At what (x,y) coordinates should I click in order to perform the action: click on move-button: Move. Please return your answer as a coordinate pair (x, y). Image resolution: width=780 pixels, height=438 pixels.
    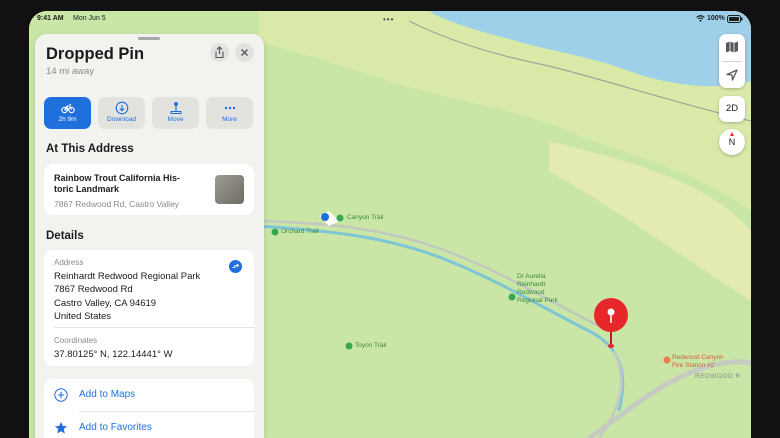
    Looking at the image, I should click on (175, 113).